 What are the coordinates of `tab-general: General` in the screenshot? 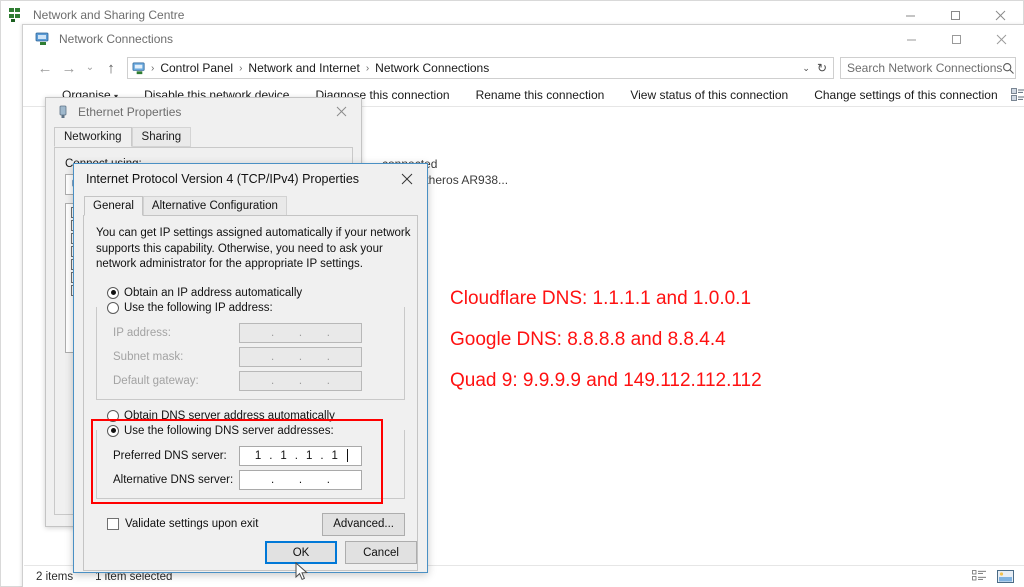 It's located at (113, 206).